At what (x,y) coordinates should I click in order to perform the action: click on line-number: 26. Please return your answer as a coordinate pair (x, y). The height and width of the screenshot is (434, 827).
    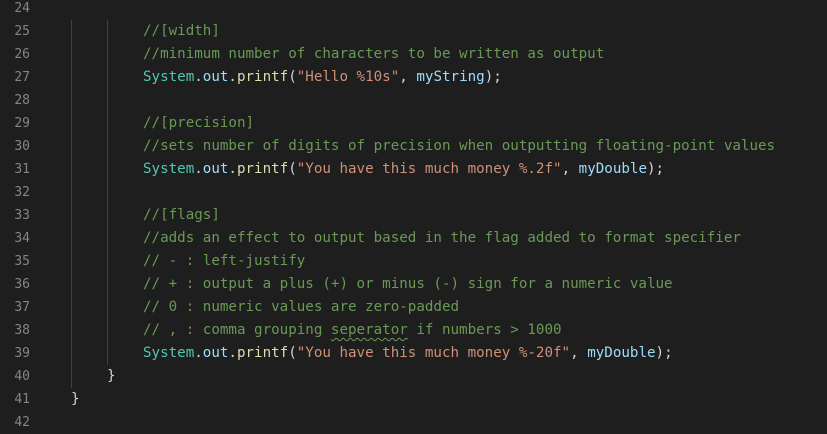
    Looking at the image, I should click on (22, 54).